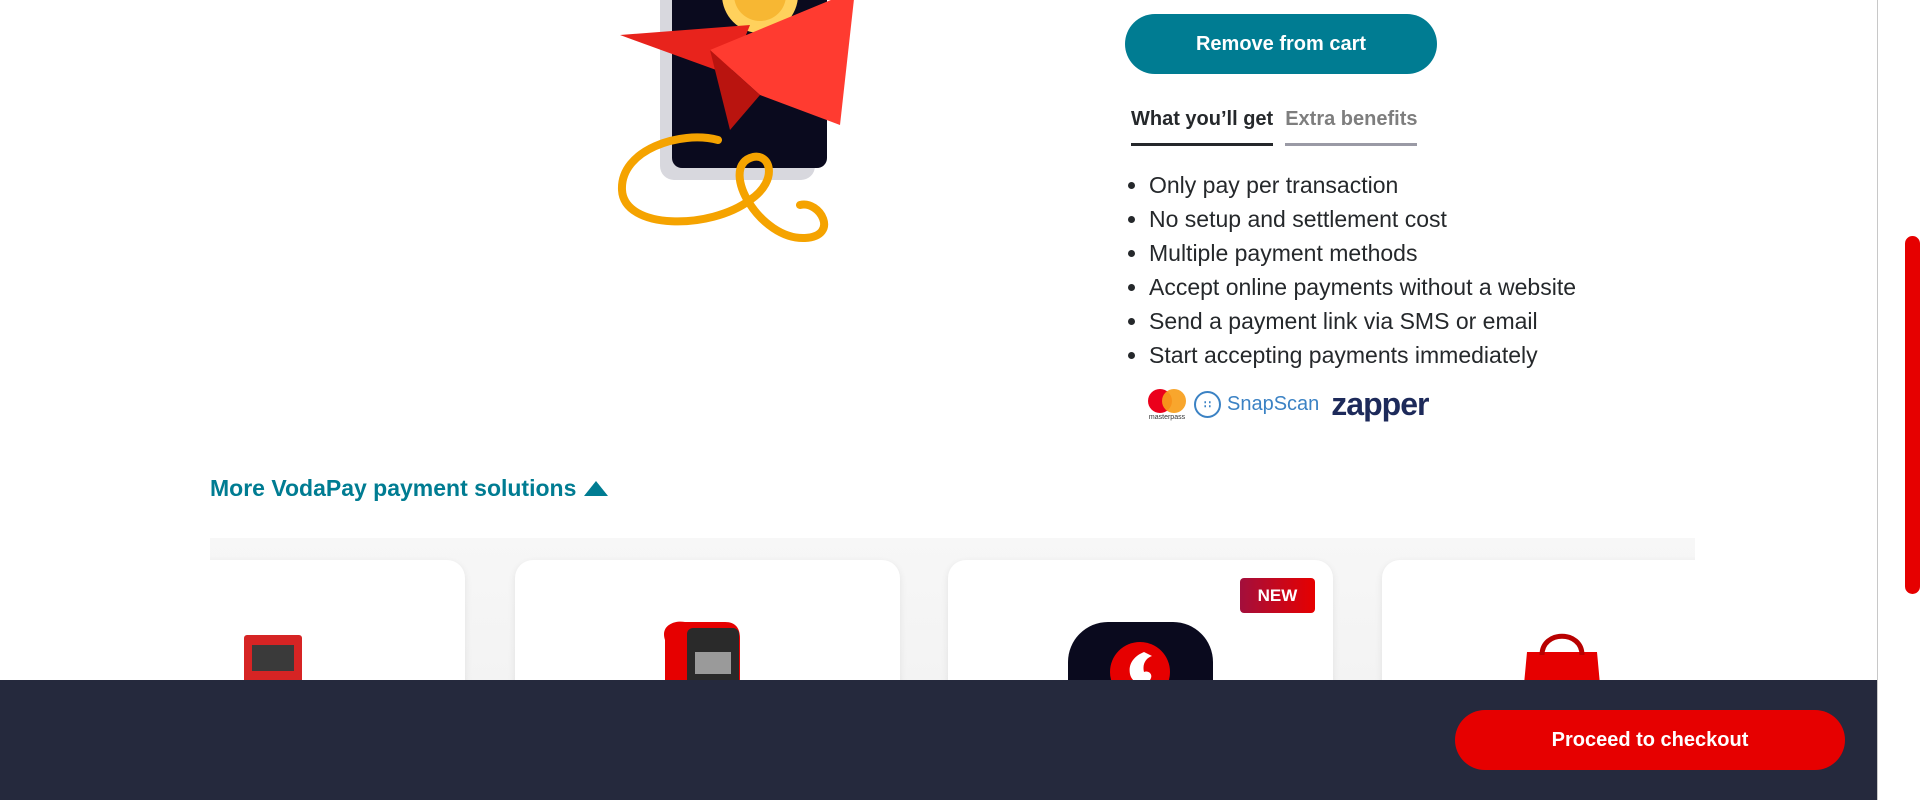  I want to click on caret-up-icon, so click(596, 488).